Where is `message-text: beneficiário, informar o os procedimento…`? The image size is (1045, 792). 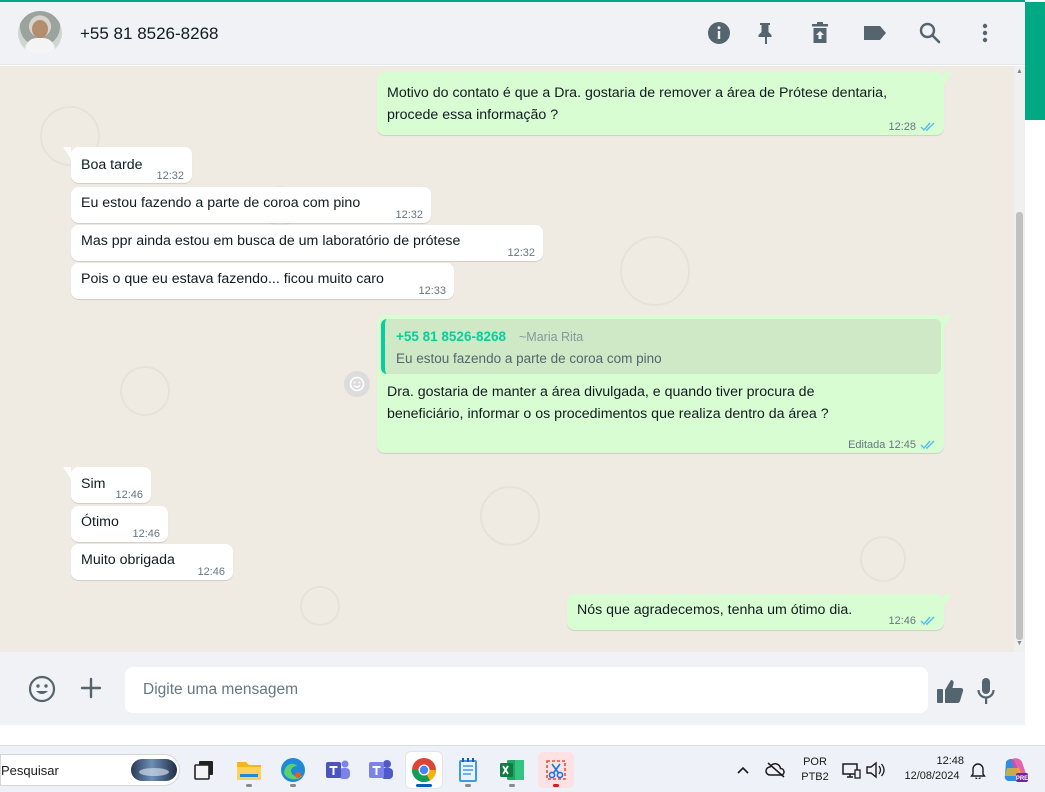 message-text: beneficiário, informar o os procedimento… is located at coordinates (608, 414).